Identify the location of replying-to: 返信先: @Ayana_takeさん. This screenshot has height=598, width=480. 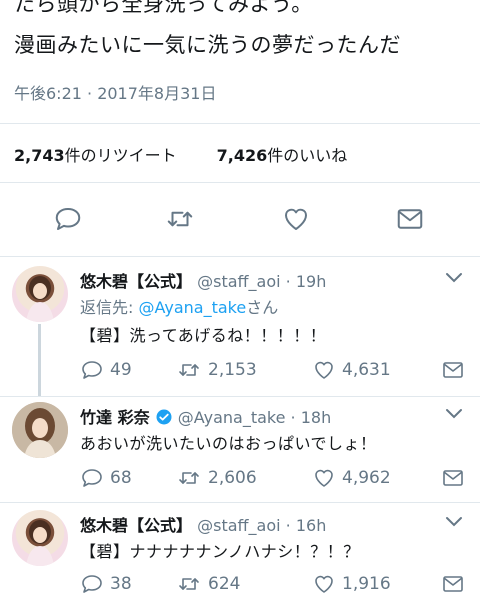
(179, 306).